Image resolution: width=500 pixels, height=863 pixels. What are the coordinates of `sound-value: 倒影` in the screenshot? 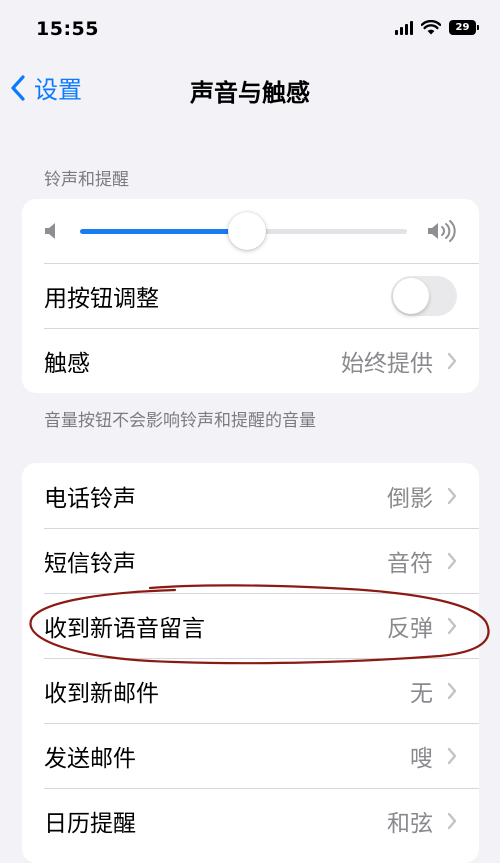 It's located at (410, 498).